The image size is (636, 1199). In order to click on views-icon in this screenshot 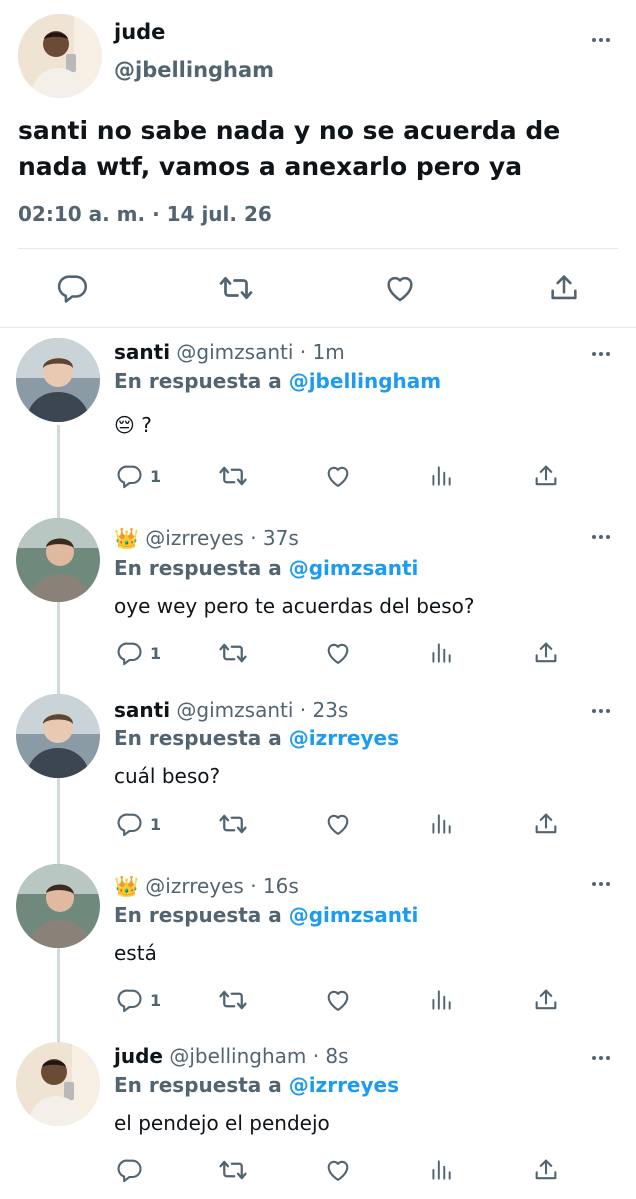, I will do `click(441, 1170)`.